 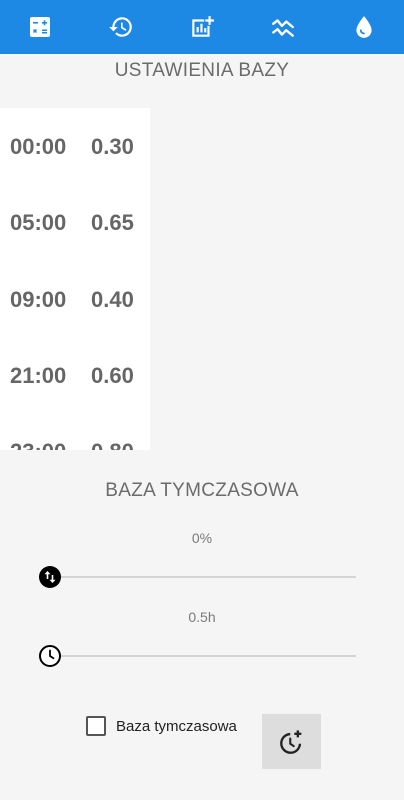 I want to click on add-timer-button, so click(x=291, y=741).